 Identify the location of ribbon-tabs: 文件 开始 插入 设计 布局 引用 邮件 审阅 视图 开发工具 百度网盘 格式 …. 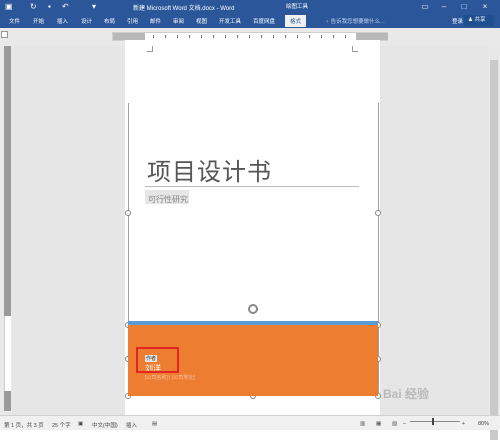
(250, 21).